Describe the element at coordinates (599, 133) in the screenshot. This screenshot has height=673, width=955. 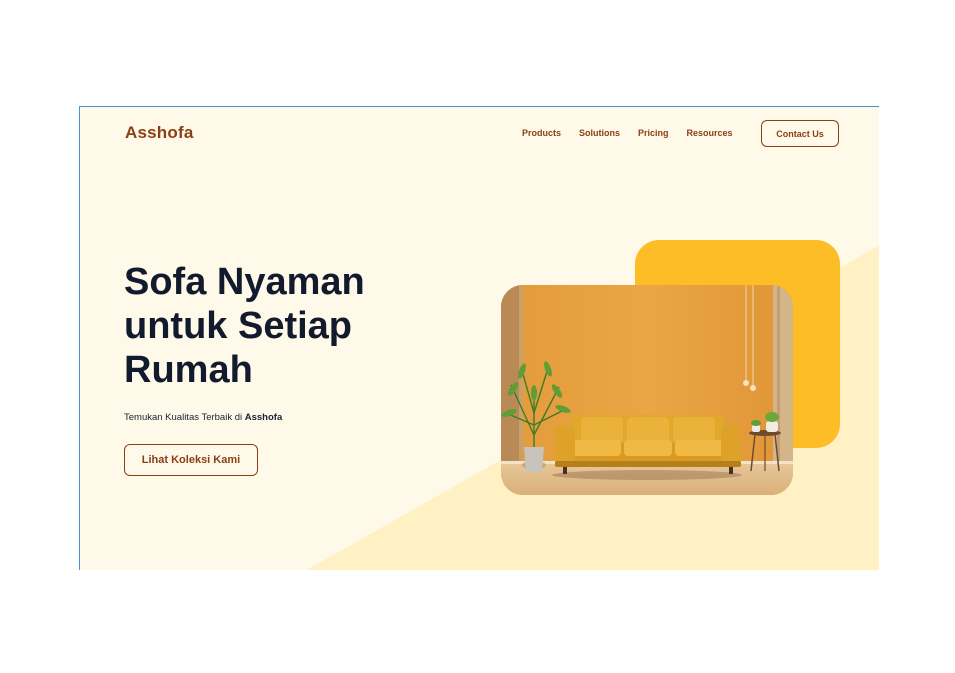
I see `nav-item-solutions: Solutions` at that location.